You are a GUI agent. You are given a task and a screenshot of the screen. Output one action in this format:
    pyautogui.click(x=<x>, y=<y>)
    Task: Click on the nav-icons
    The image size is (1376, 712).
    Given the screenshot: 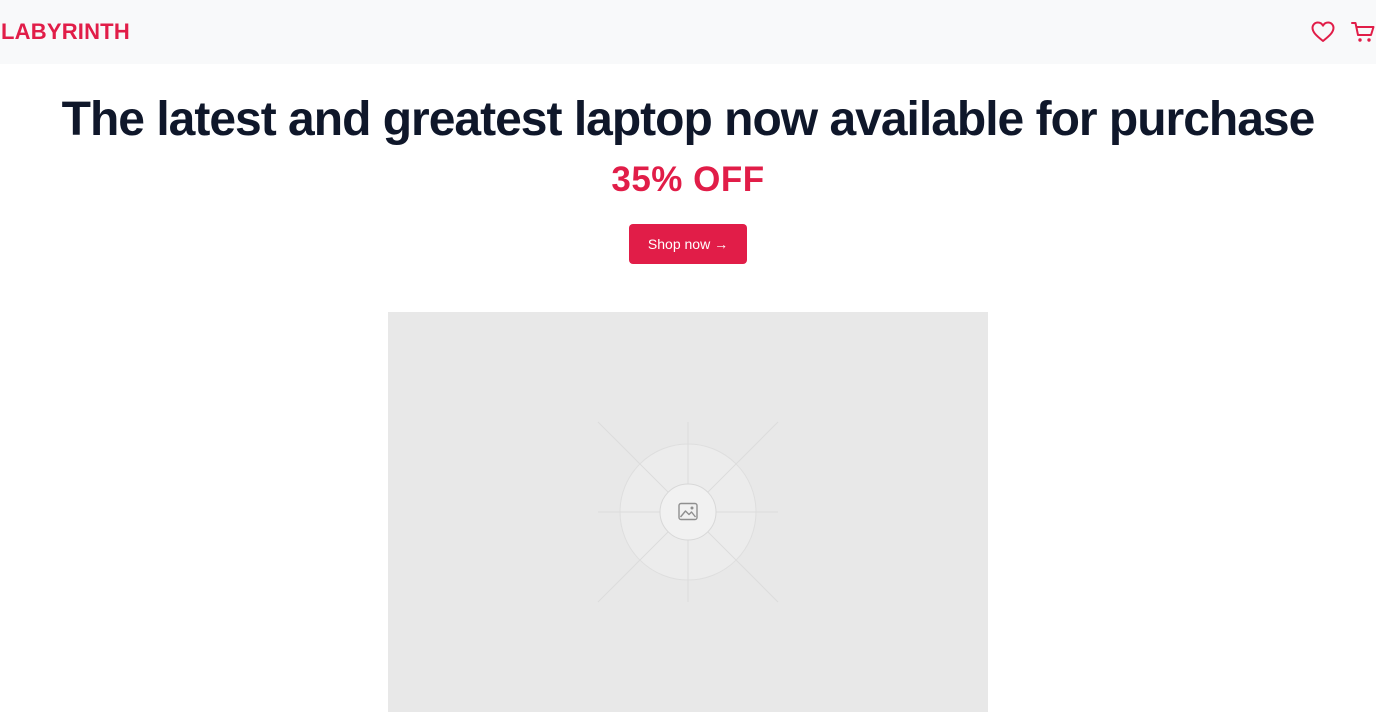 What is the action you would take?
    pyautogui.click(x=1343, y=32)
    